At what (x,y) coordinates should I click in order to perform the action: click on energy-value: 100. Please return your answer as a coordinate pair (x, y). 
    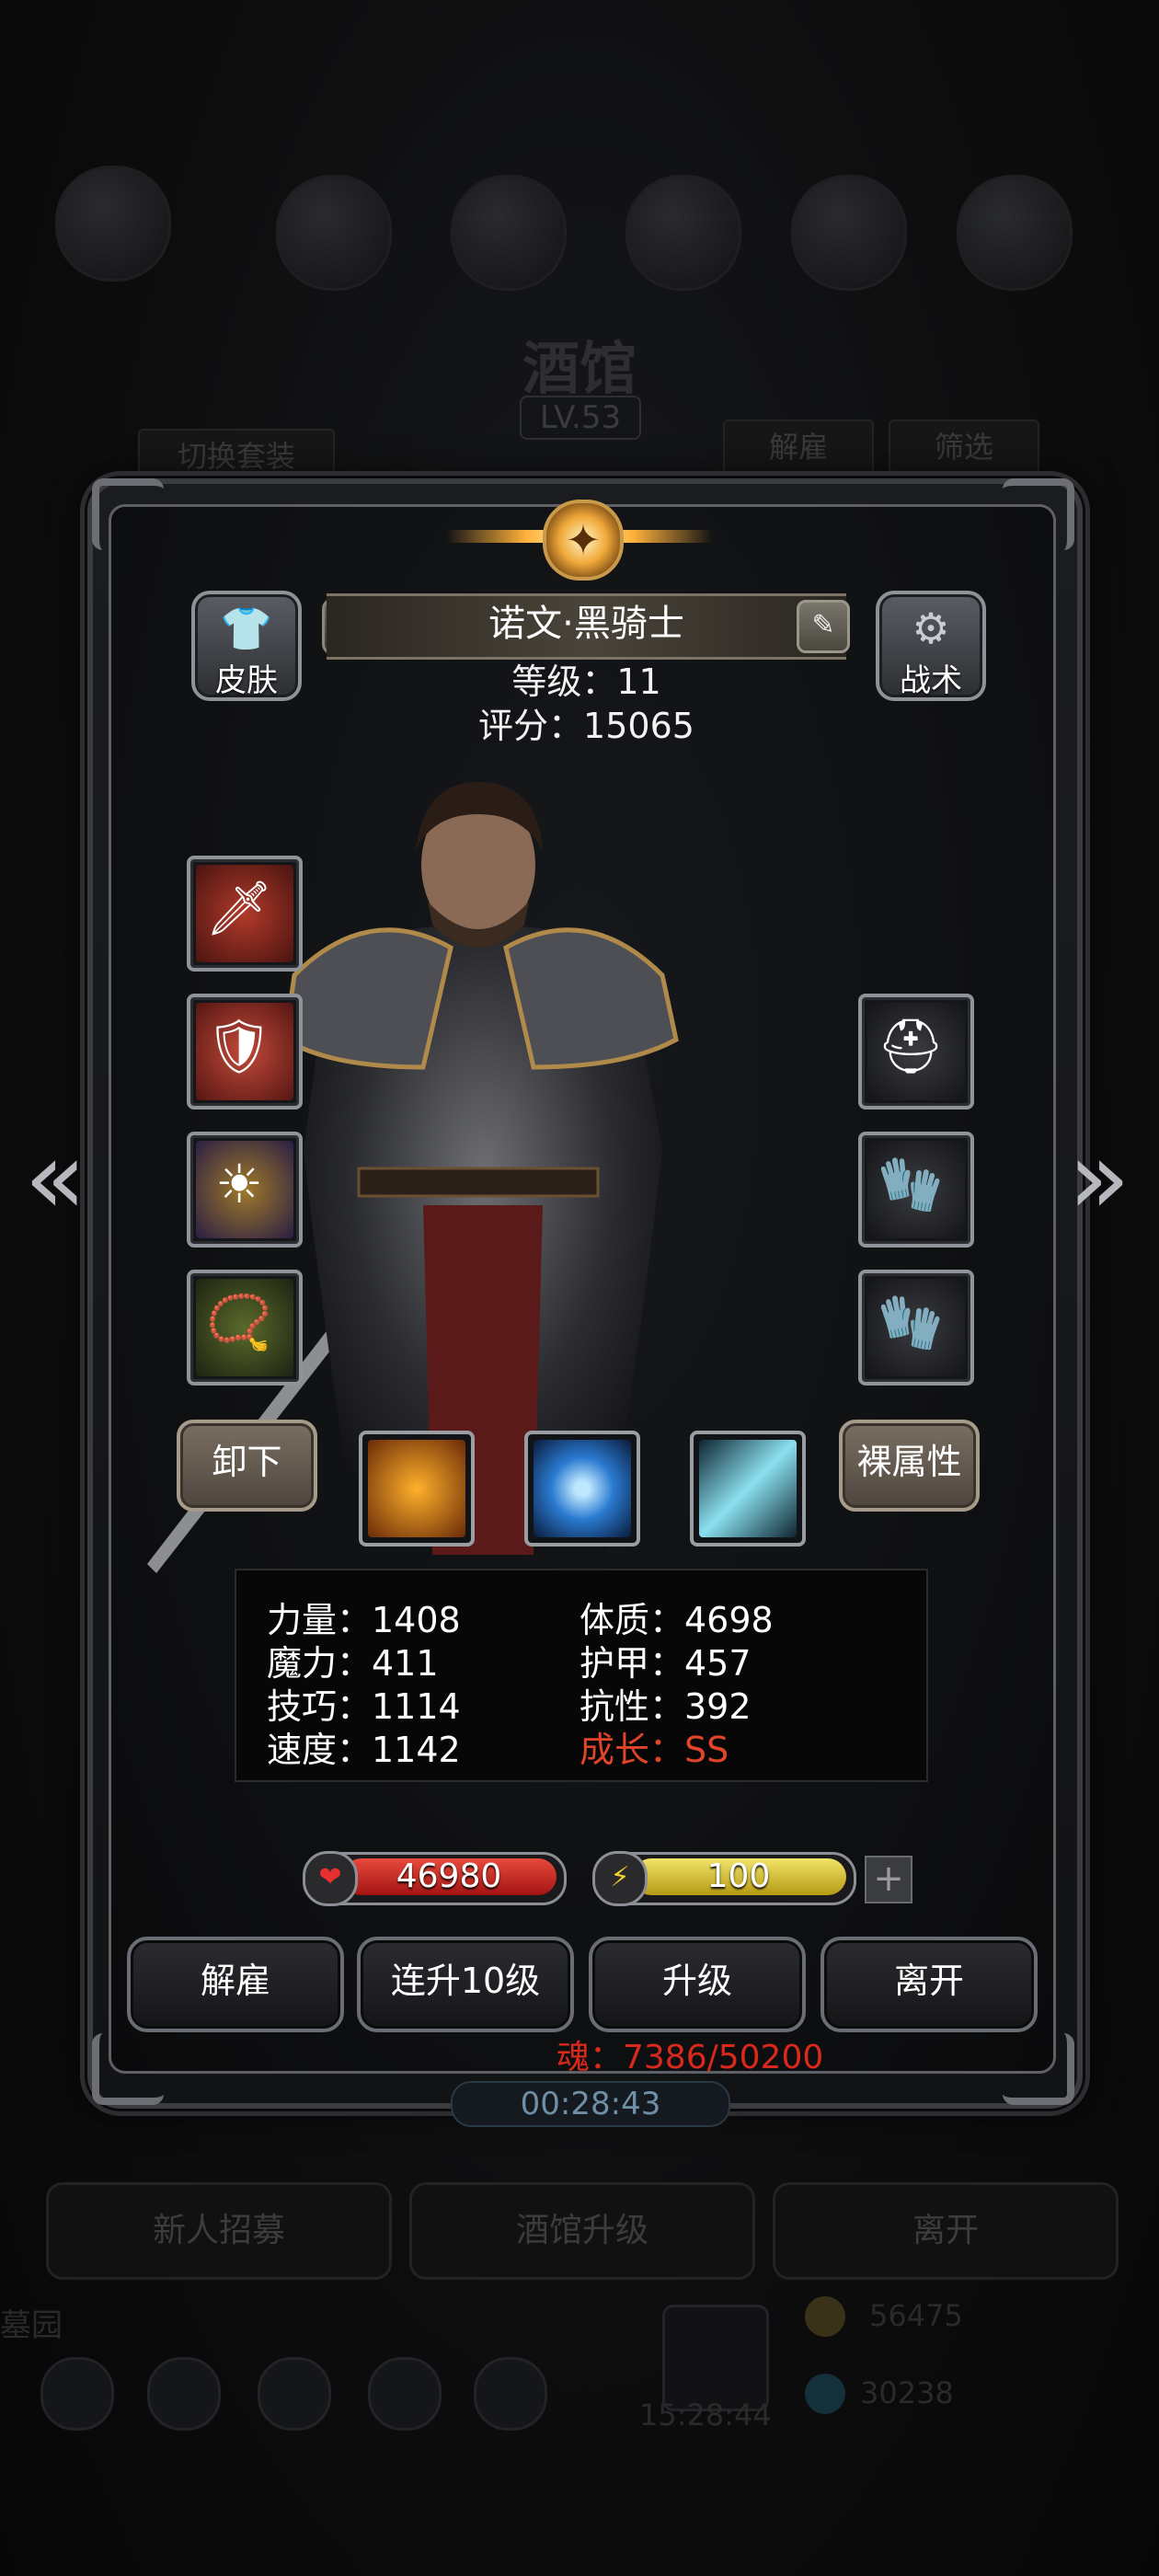
    Looking at the image, I should click on (738, 1876).